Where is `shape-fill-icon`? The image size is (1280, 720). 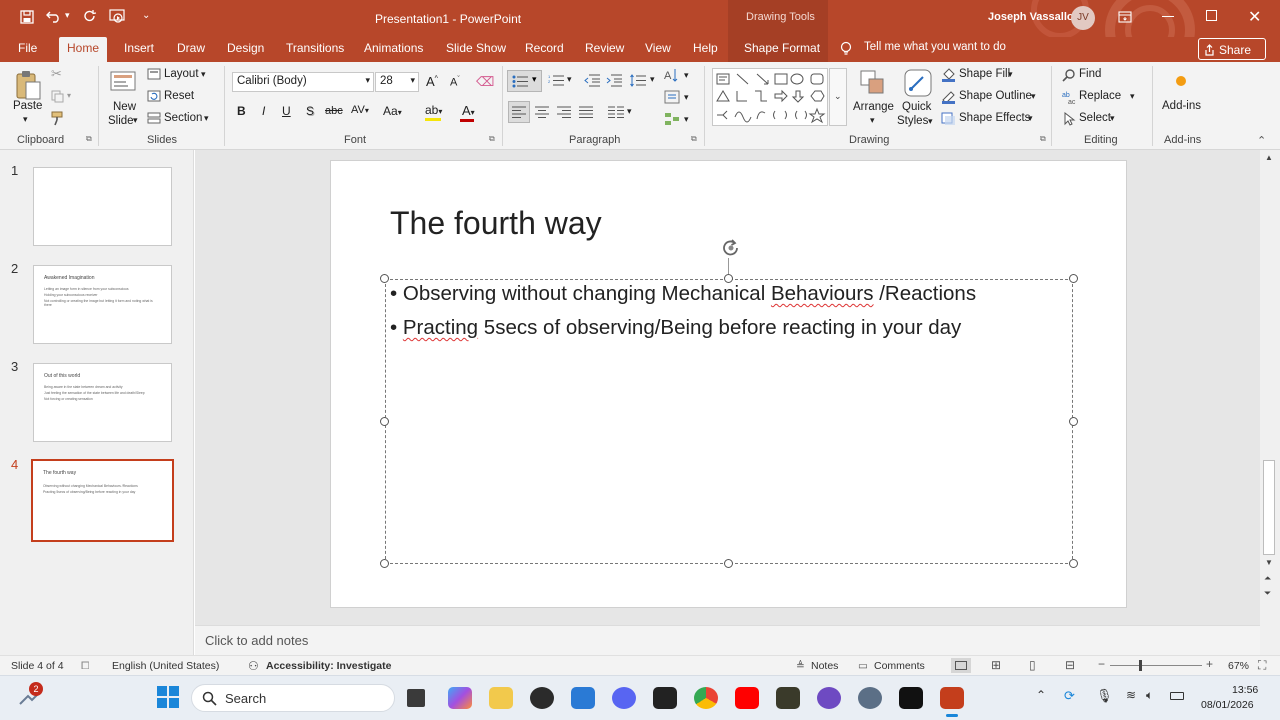
shape-fill-icon is located at coordinates (948, 74).